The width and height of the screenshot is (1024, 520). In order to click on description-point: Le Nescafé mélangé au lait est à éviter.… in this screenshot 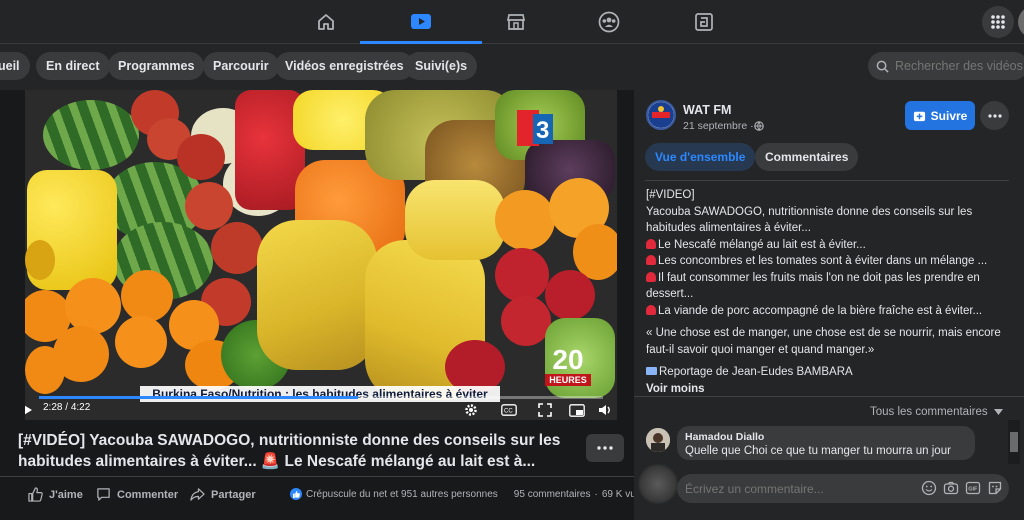, I will do `click(828, 245)`.